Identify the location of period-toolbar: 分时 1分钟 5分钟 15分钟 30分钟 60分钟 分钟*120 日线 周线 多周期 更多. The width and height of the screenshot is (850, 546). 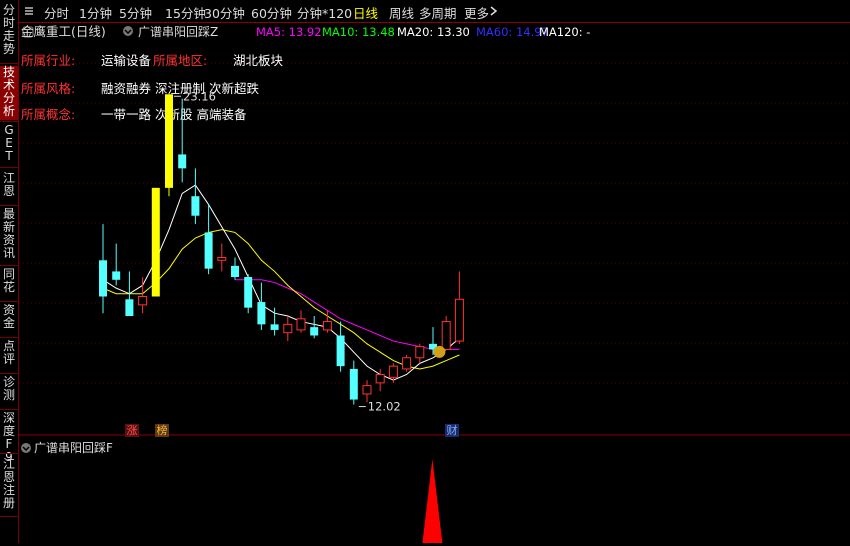
(434, 11).